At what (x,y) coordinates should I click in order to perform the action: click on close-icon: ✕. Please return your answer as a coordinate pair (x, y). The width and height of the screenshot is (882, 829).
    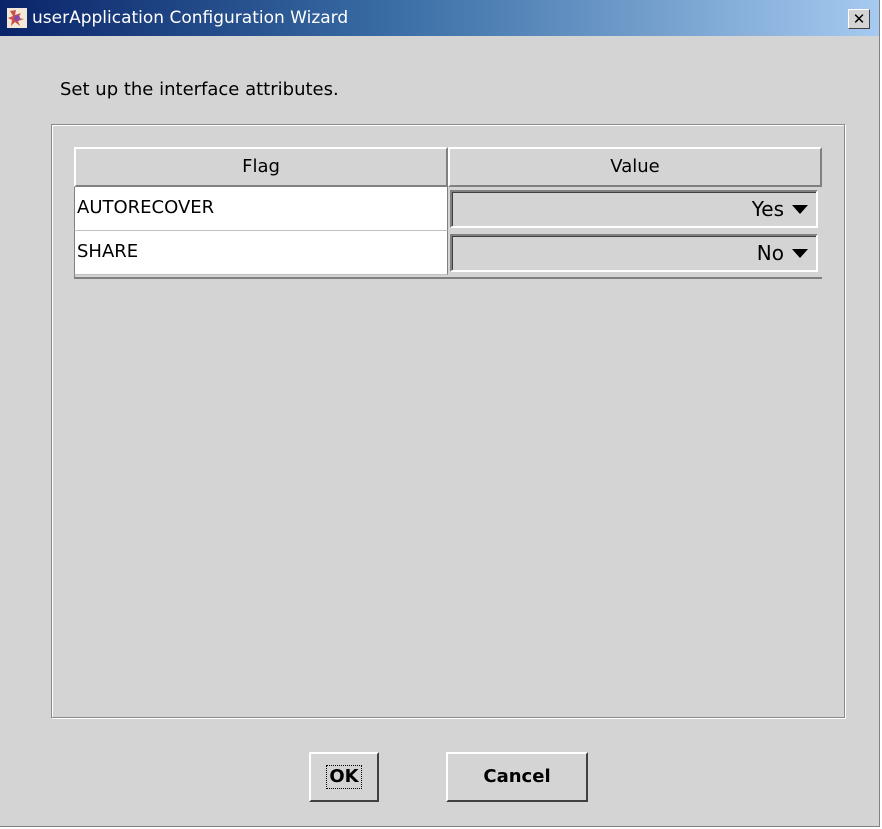
    Looking at the image, I should click on (859, 19).